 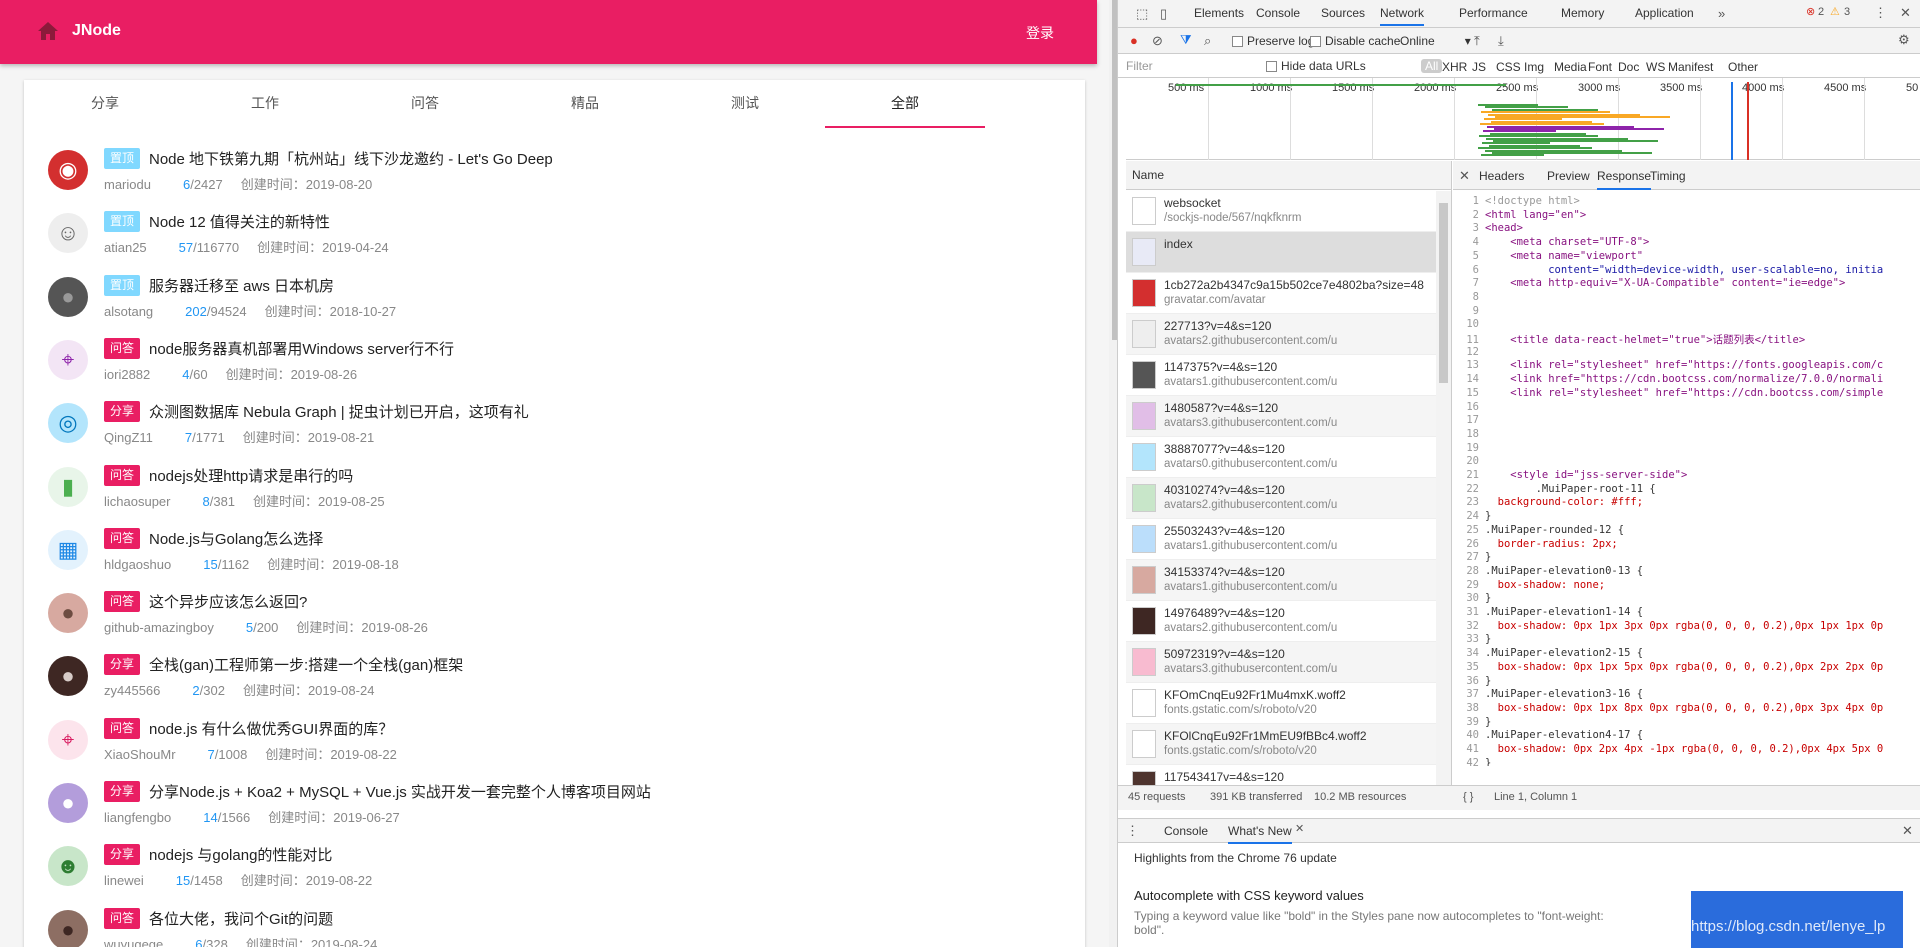 What do you see at coordinates (1249, 895) in the screenshot?
I see `news-title: Autocomplete with CSS keyword values` at bounding box center [1249, 895].